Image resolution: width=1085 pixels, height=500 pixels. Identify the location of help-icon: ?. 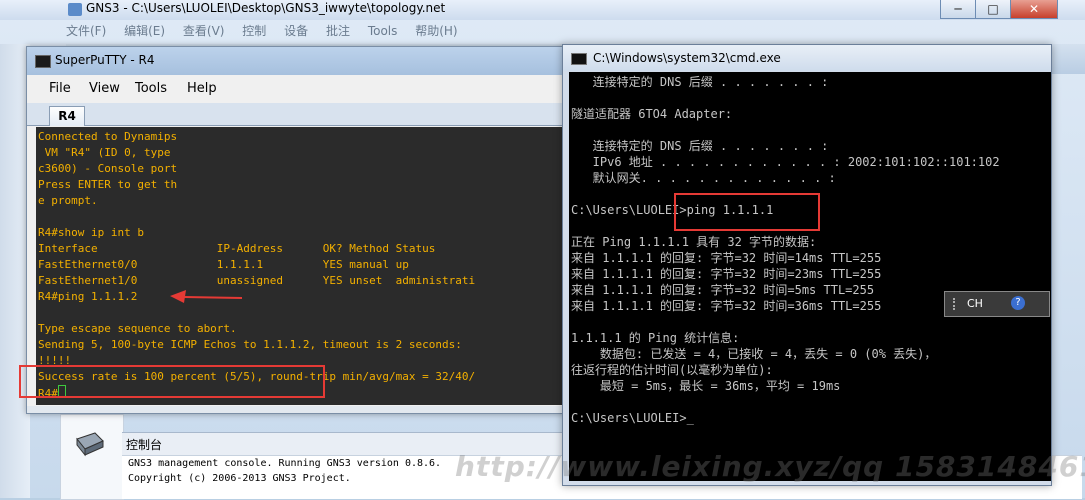
(1018, 303).